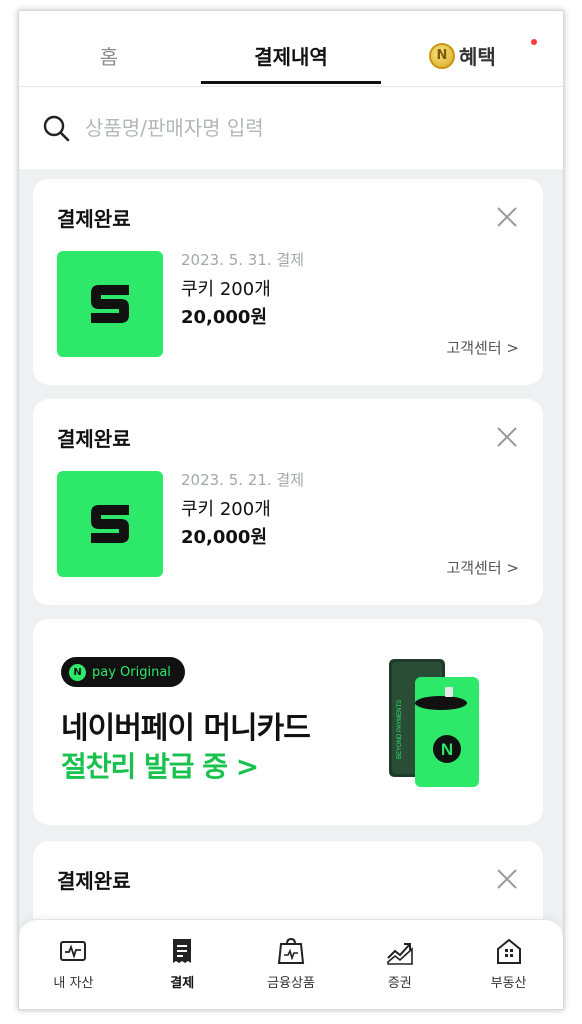 This screenshot has width=582, height=1024. I want to click on nav-label: 내 자산, so click(73, 983).